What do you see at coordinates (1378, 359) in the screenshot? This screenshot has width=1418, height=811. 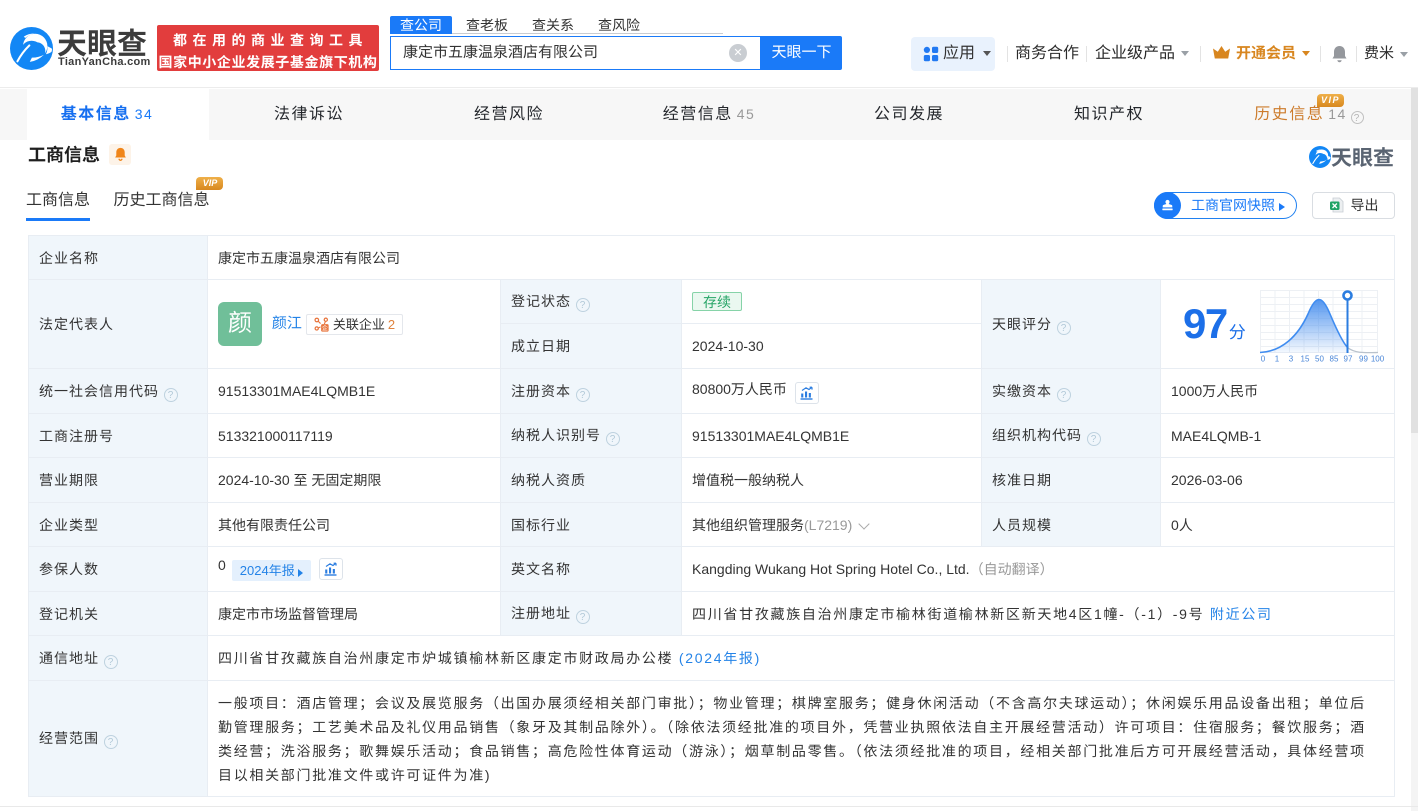 I see `svg-text: 100` at bounding box center [1378, 359].